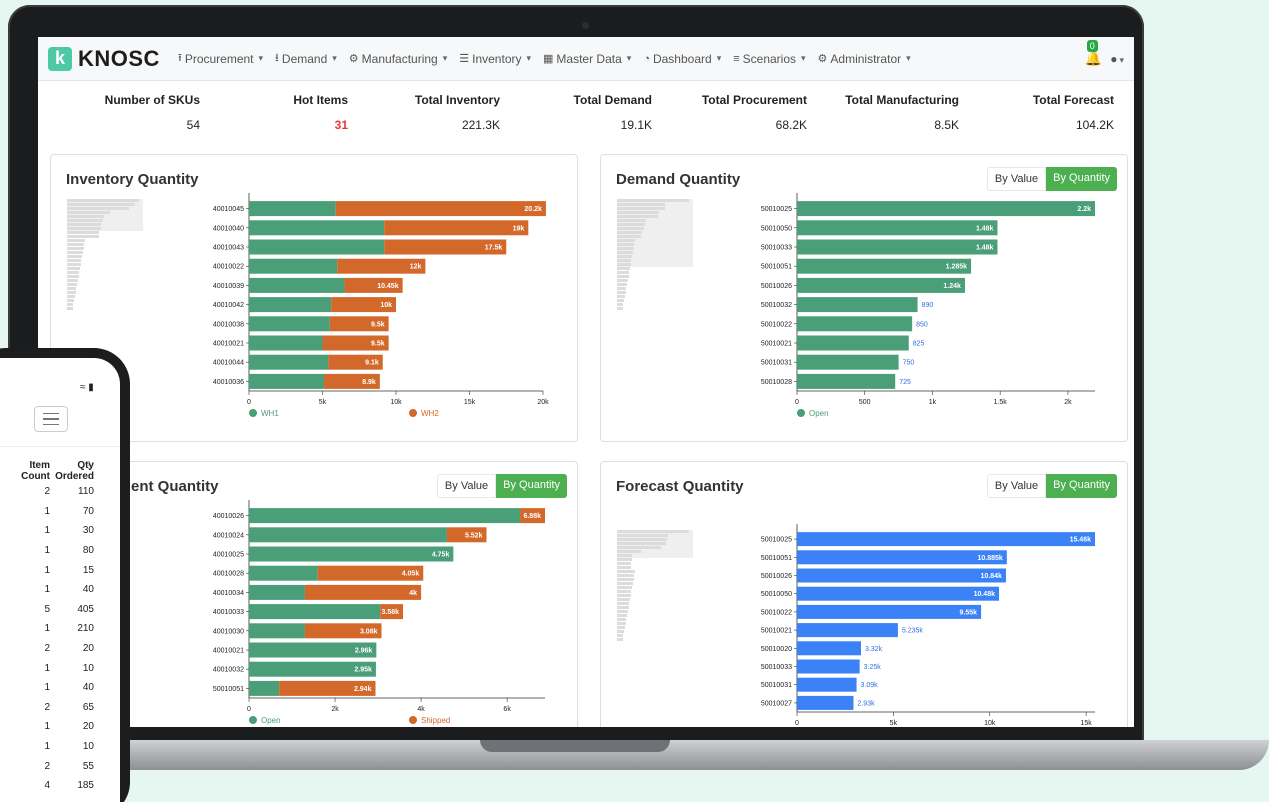 Image resolution: width=1269 pixels, height=802 pixels. I want to click on hamburger-icon, so click(51, 413).